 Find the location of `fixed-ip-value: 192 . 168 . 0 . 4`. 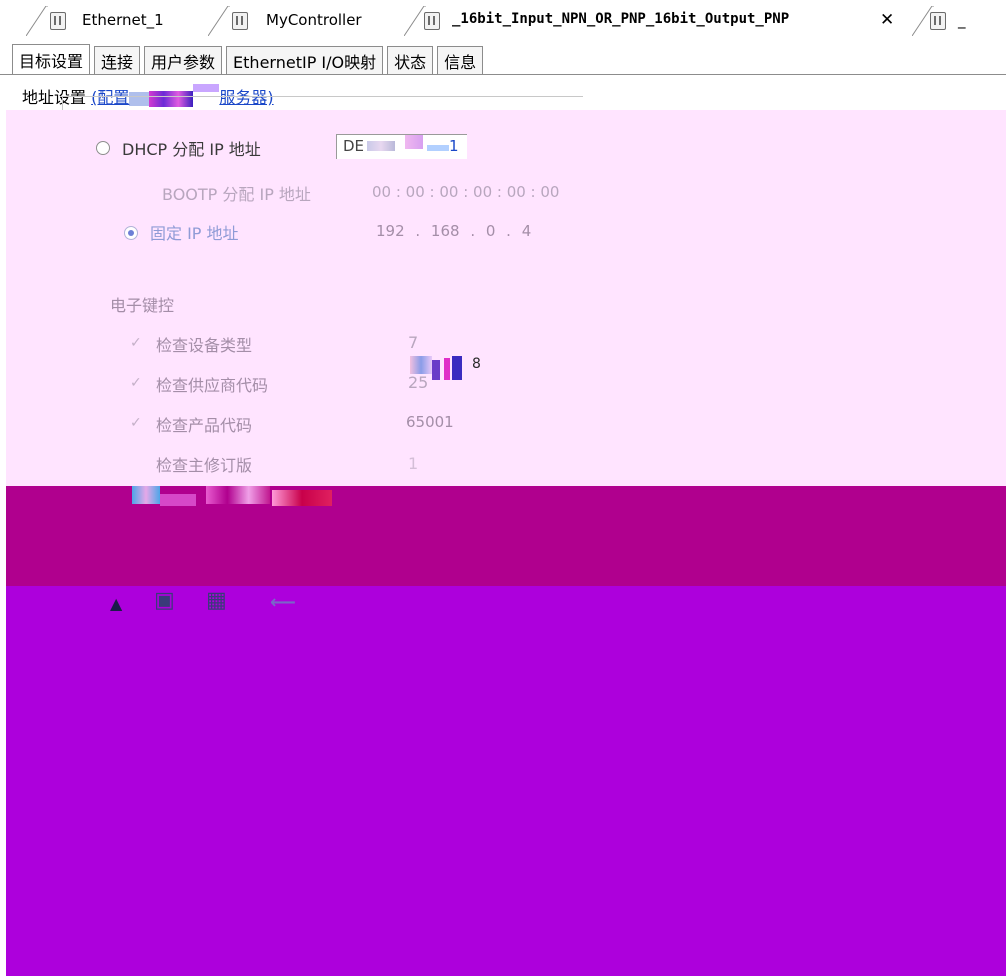

fixed-ip-value: 192 . 168 . 0 . 4 is located at coordinates (454, 231).